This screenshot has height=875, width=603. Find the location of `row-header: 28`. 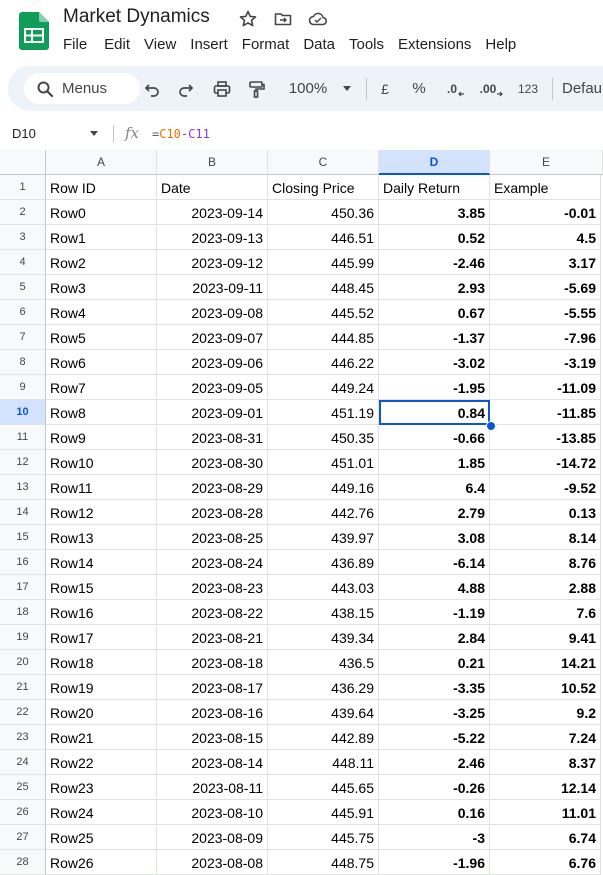

row-header: 28 is located at coordinates (23, 862).